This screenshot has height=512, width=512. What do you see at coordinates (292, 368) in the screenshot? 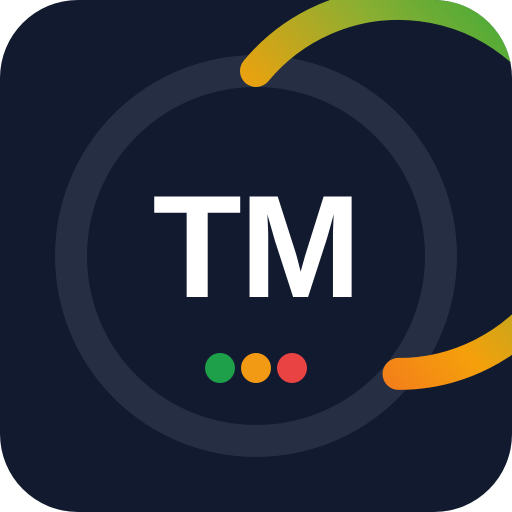
I see `status-dot-red` at bounding box center [292, 368].